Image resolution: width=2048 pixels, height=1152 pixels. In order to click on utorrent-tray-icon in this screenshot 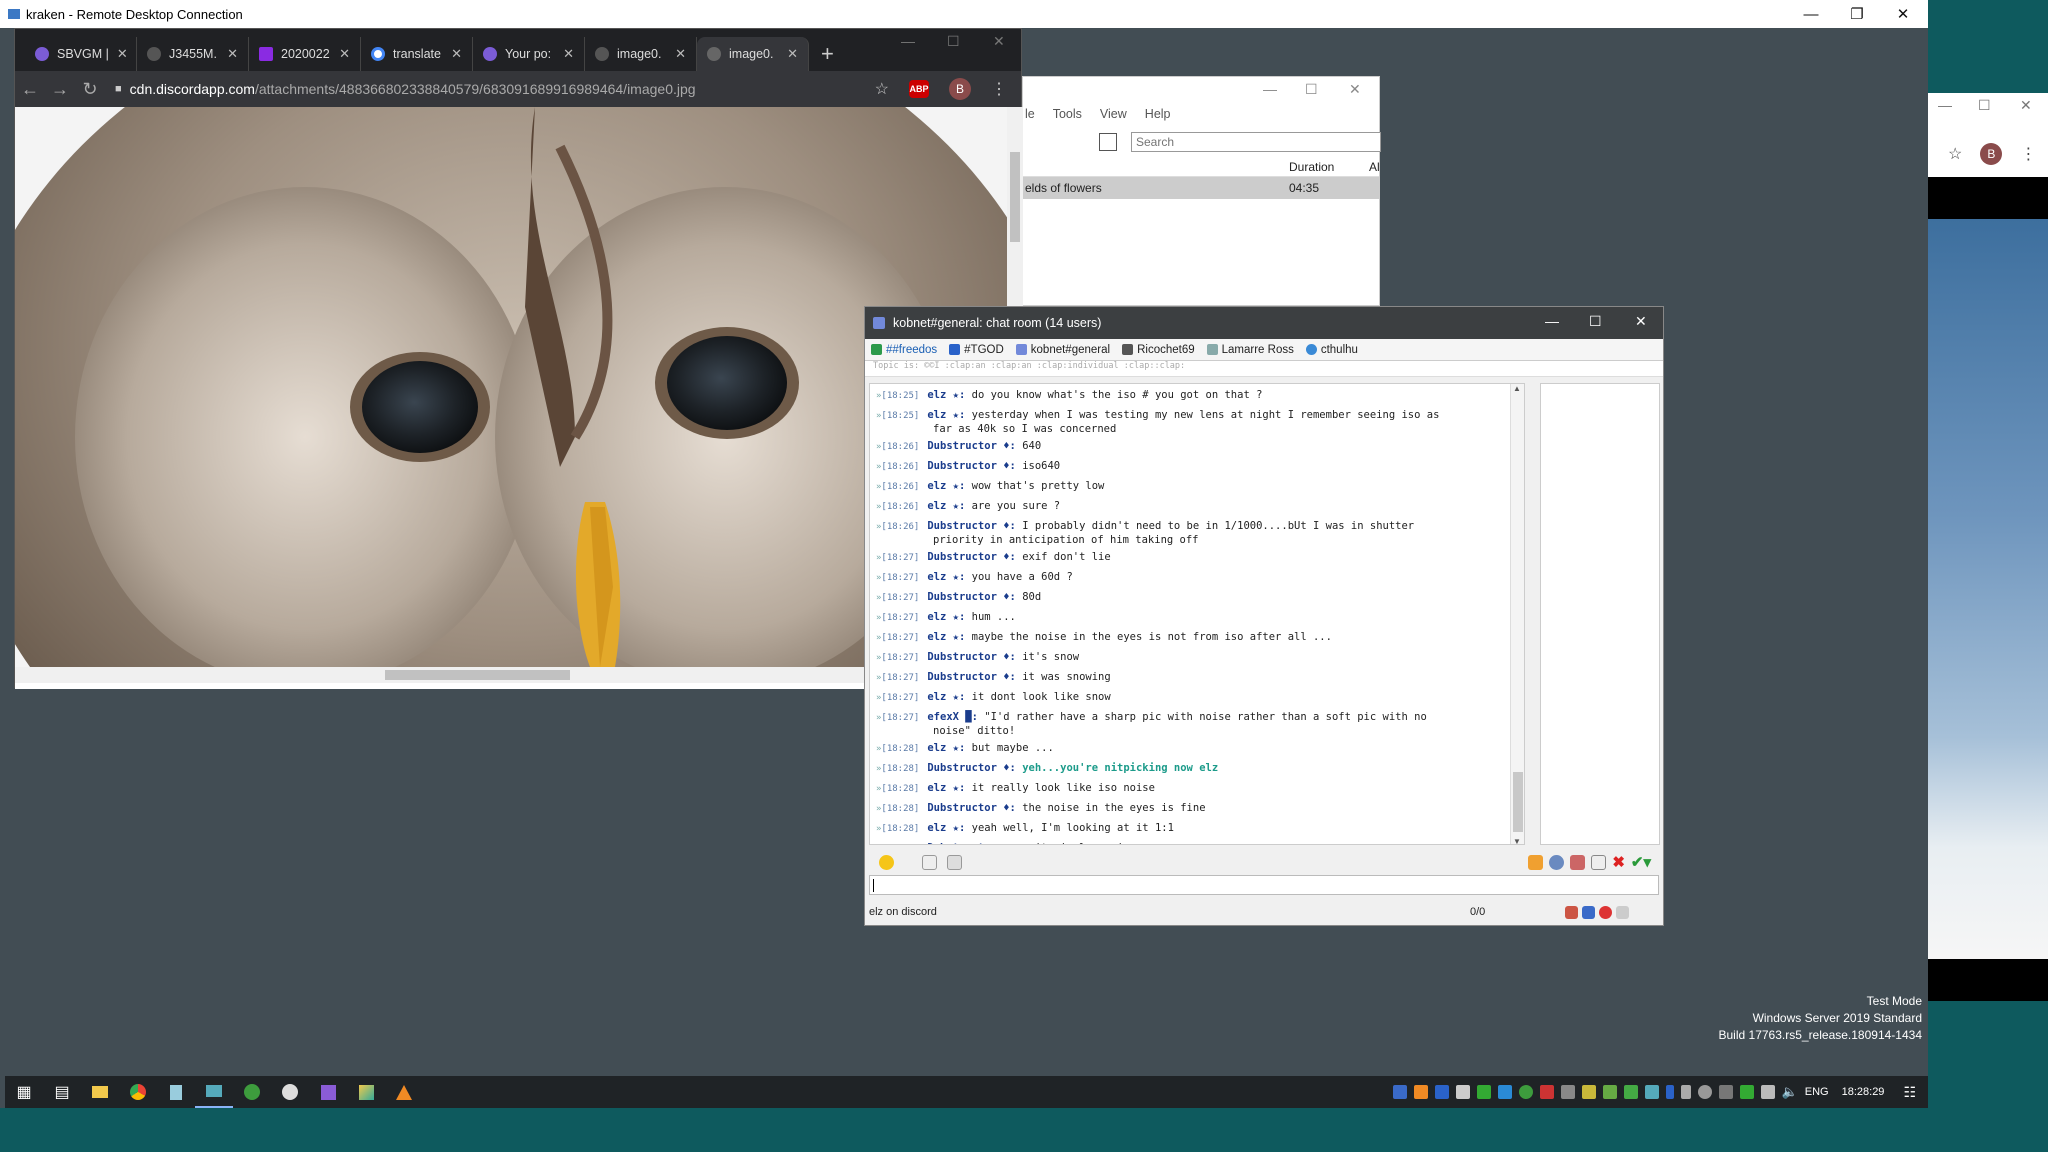, I will do `click(1525, 1092)`.